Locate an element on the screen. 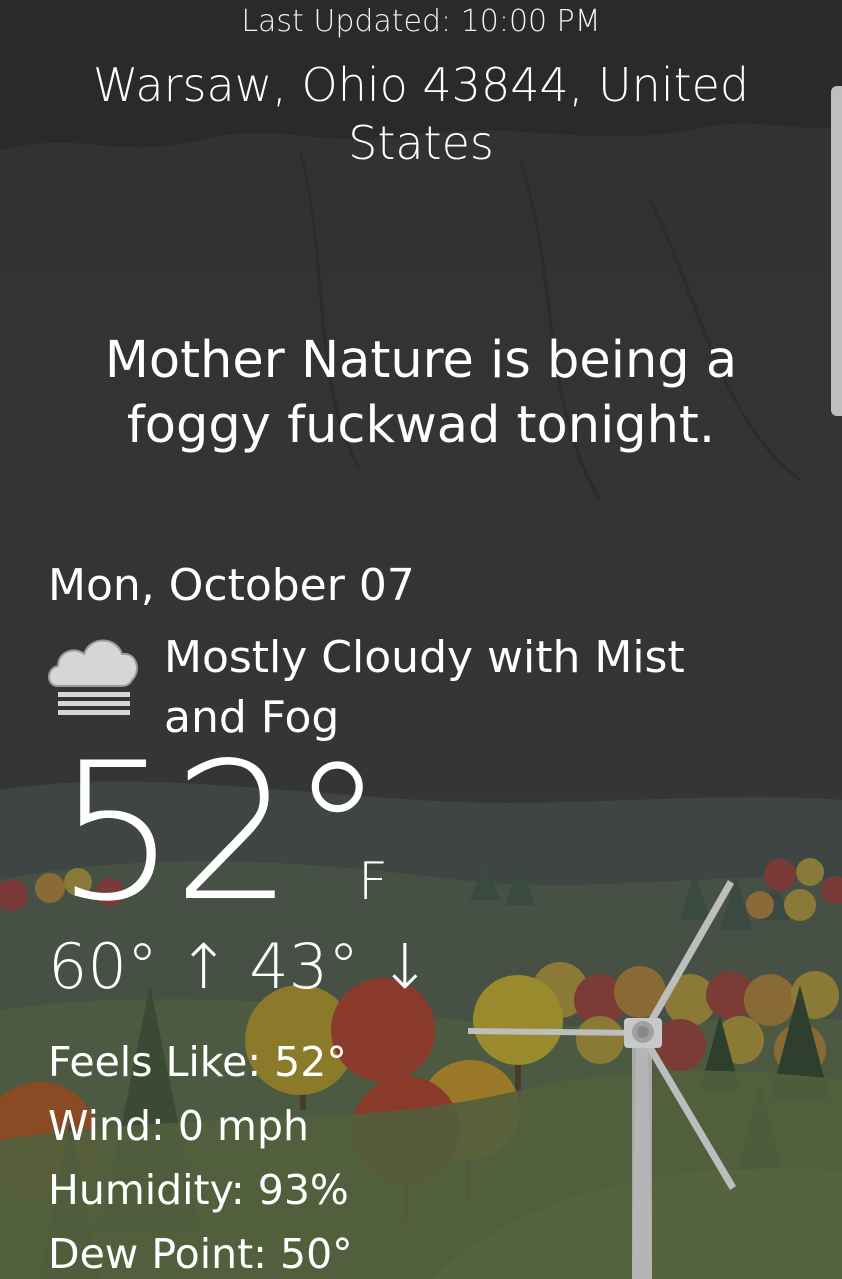 This screenshot has height=1279, width=842. arrow-down-icon: ↓ is located at coordinates (395, 966).